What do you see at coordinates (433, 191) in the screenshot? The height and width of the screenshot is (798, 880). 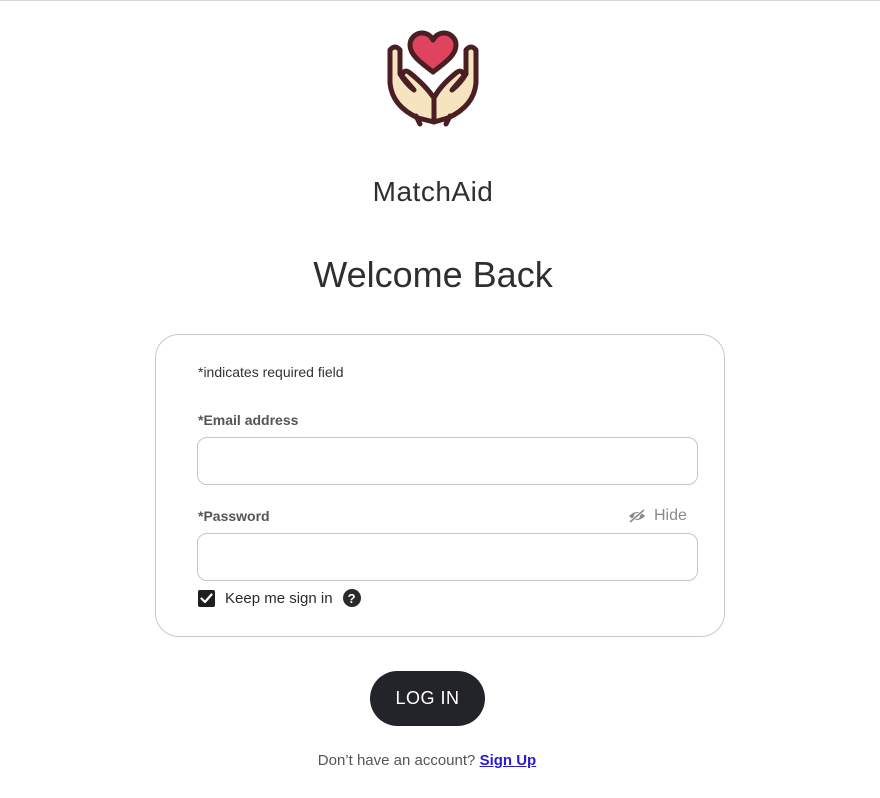 I see `app-name: MatchAid` at bounding box center [433, 191].